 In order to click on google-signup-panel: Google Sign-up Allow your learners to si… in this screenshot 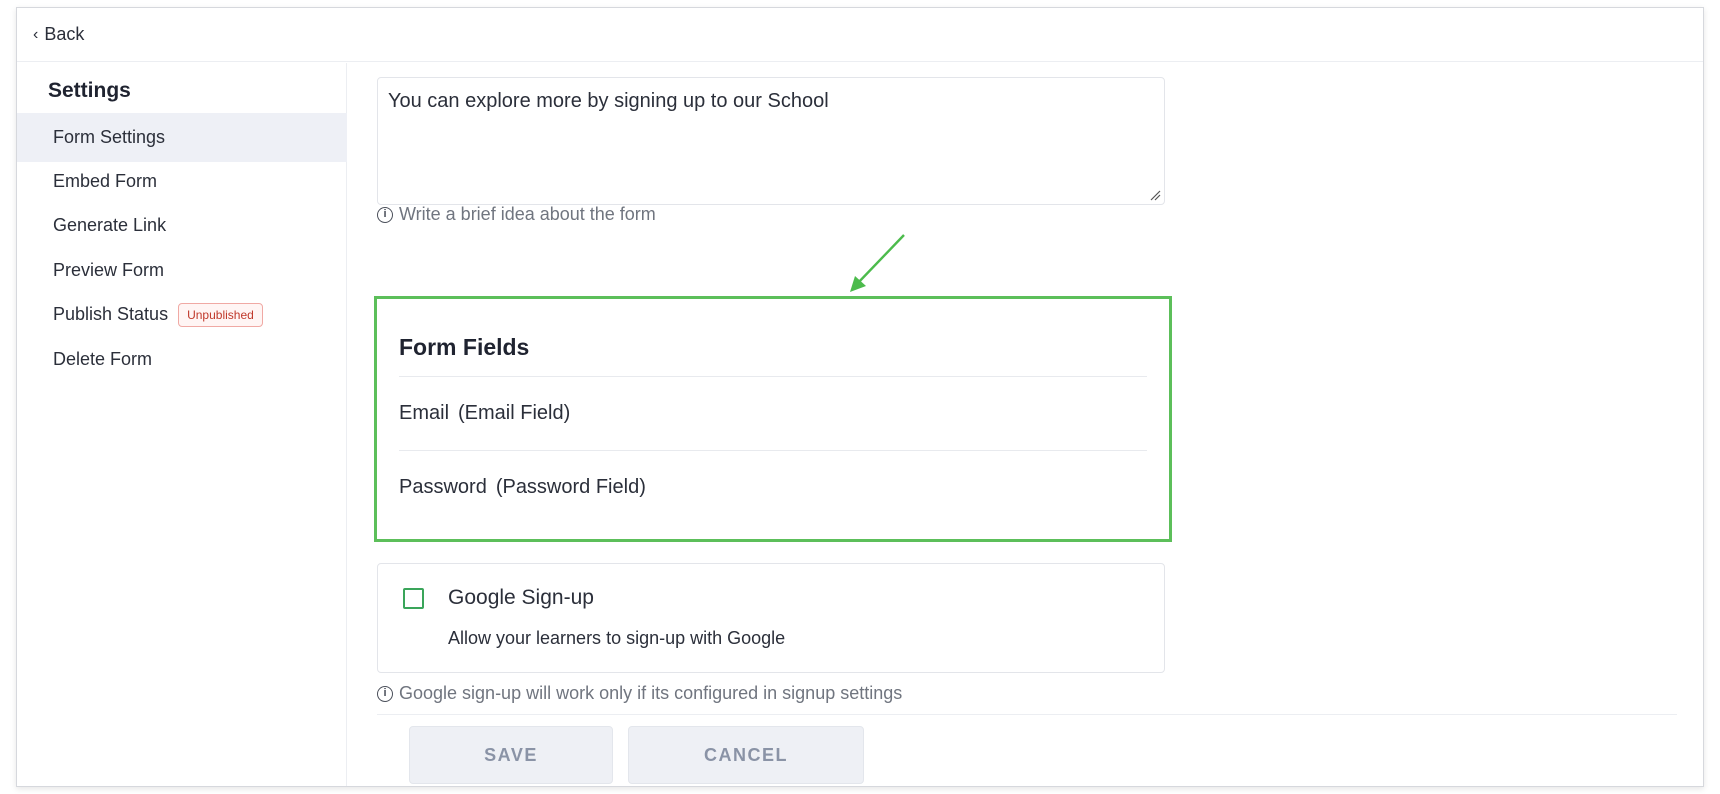, I will do `click(771, 618)`.